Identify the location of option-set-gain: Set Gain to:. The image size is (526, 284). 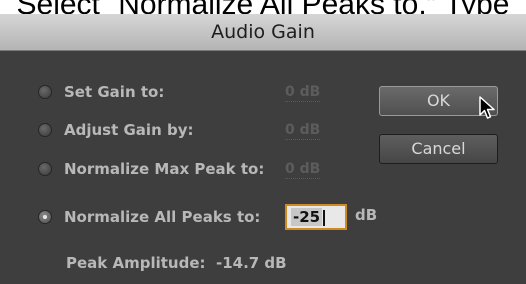
(101, 92).